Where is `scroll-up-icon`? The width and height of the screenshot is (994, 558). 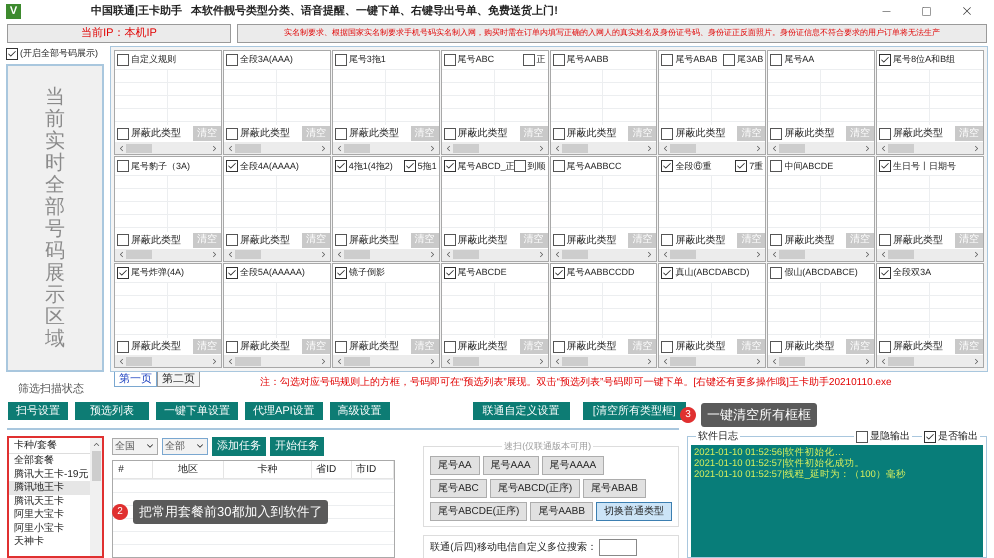 scroll-up-icon is located at coordinates (96, 444).